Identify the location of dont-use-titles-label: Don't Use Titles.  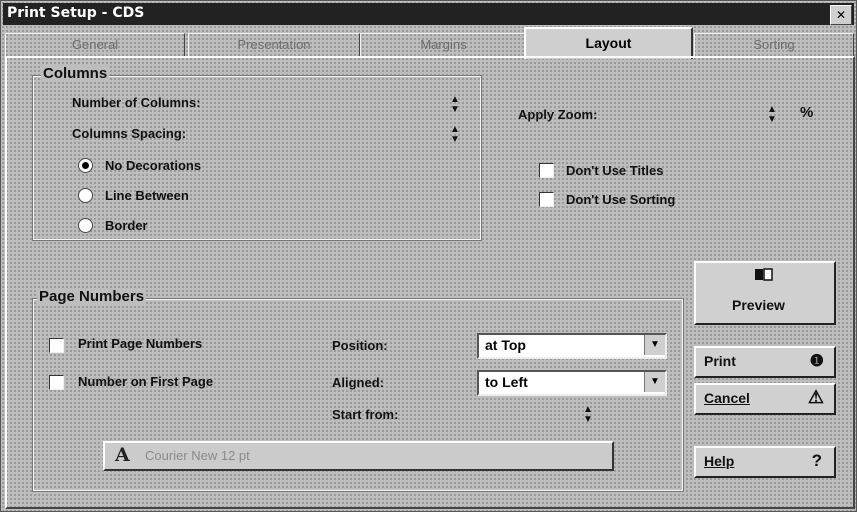
(615, 170).